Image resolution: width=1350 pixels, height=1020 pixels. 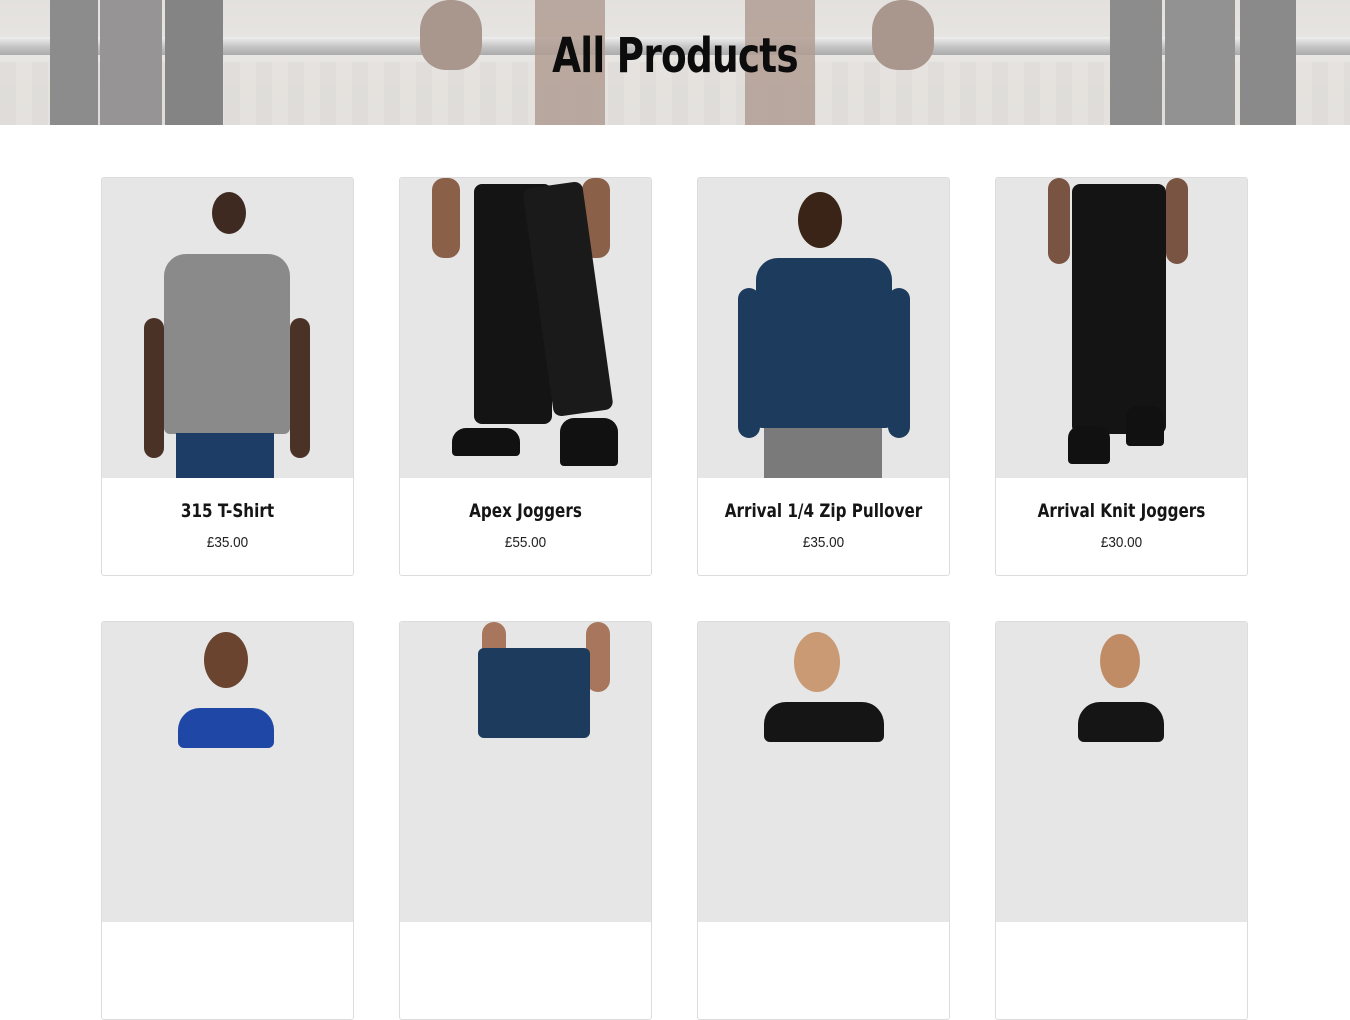 I want to click on product-card: Apex Joggers £55.00, so click(x=525, y=376).